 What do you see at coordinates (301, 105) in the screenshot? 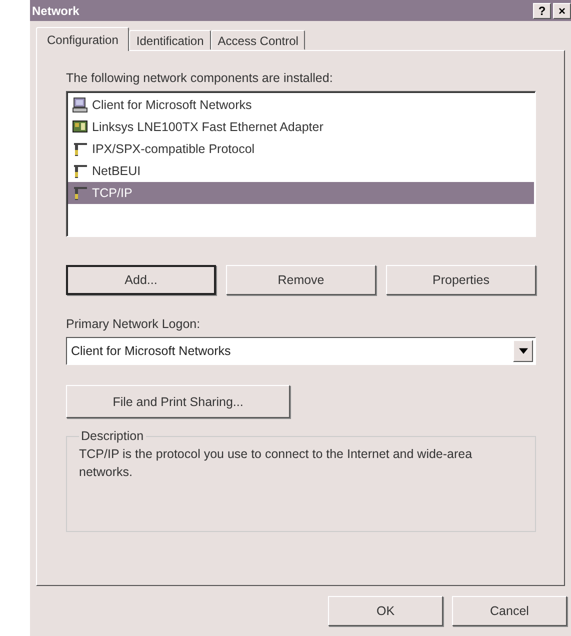
I see `list-item: Client for Microsoft Networks` at bounding box center [301, 105].